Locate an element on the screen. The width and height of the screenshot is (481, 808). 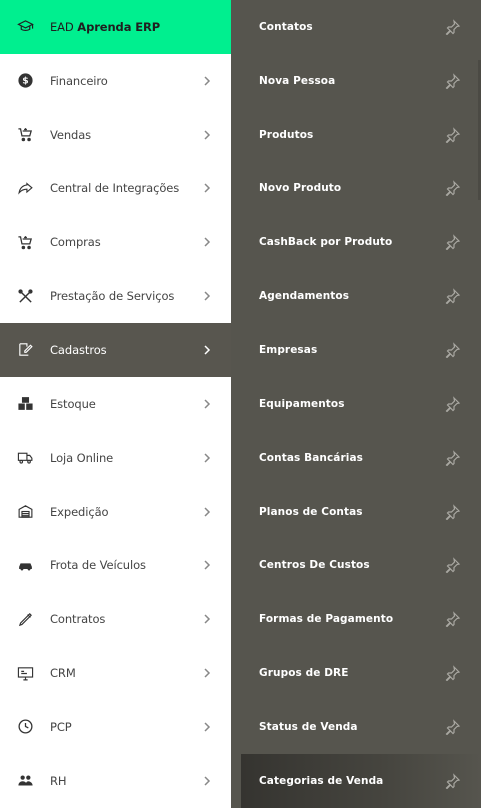
boxes-icon is located at coordinates (25, 404).